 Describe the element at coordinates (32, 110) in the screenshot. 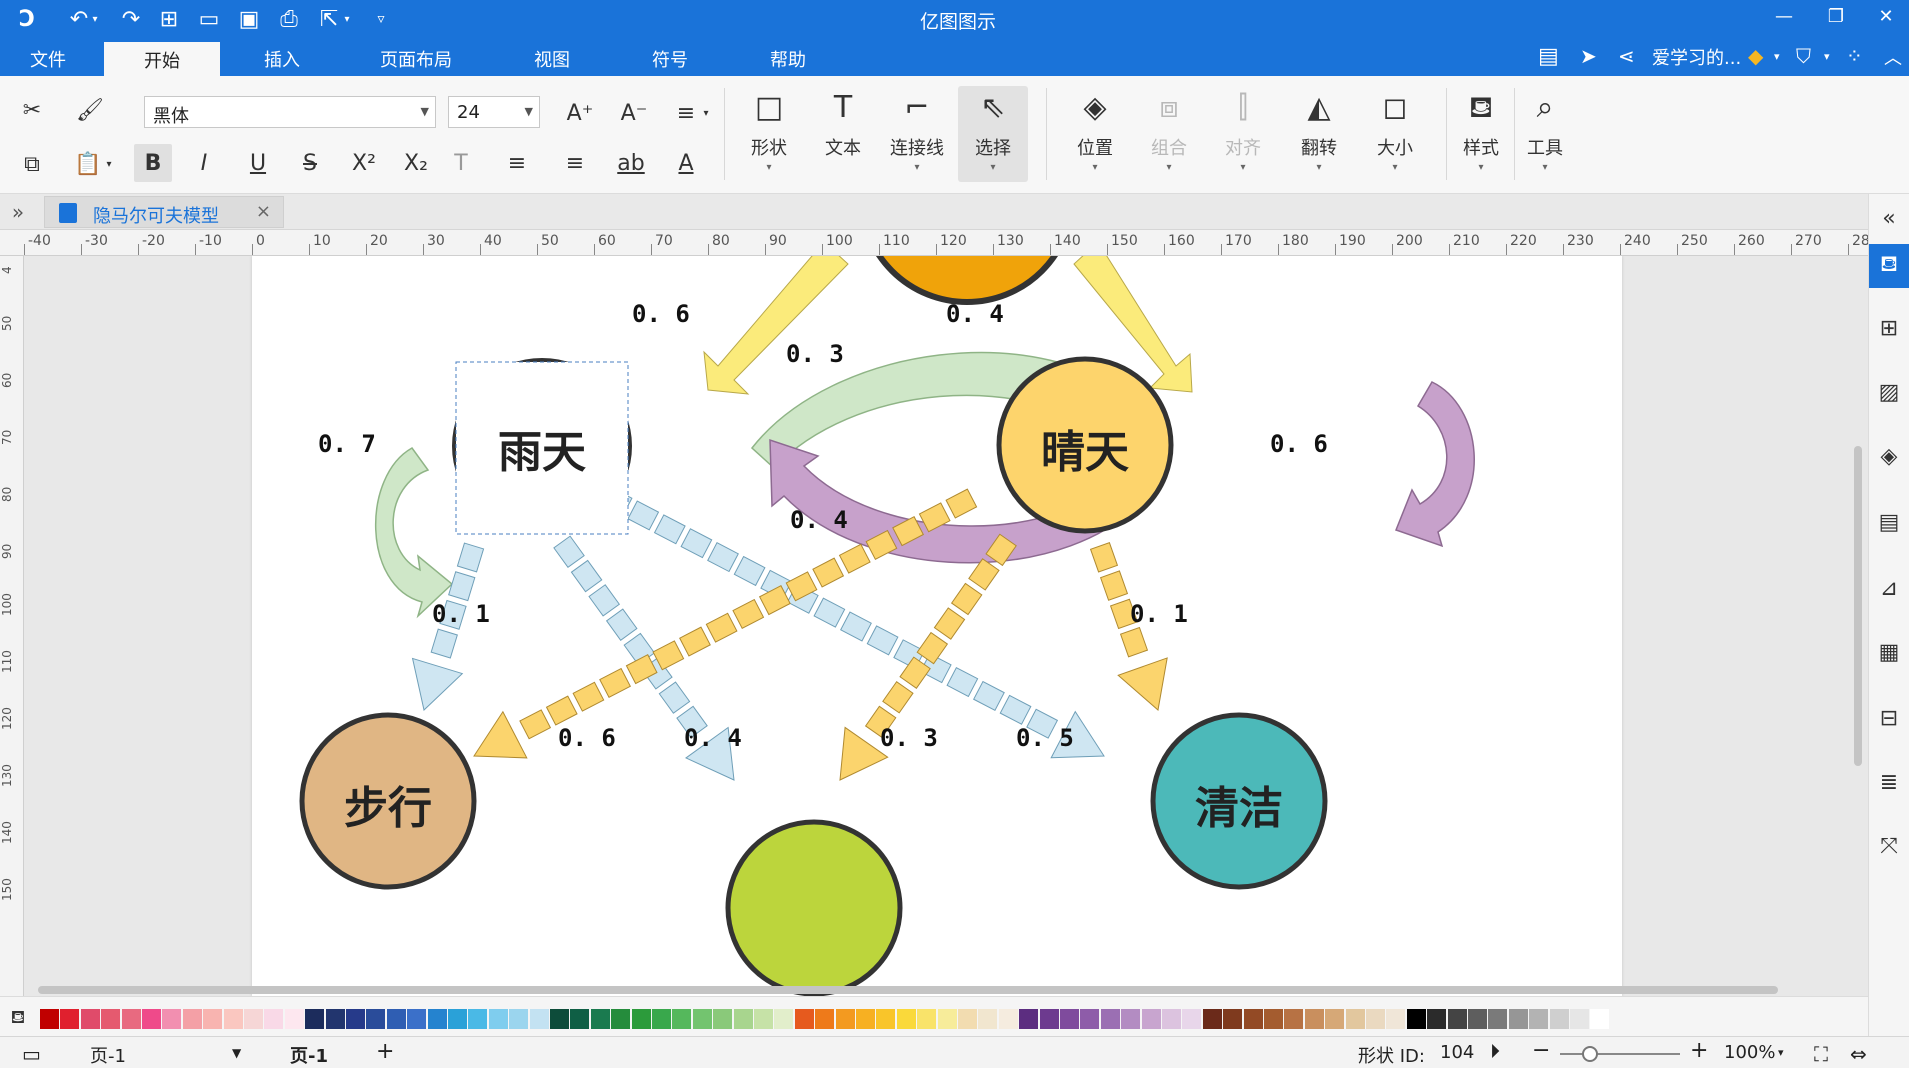

I see `cut-icon: ✂` at that location.